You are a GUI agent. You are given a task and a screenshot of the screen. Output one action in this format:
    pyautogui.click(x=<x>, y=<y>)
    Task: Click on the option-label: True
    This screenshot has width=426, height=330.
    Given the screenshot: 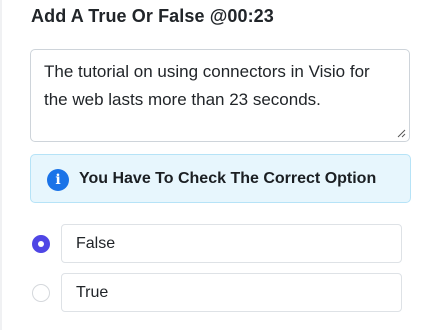 What is the action you would take?
    pyautogui.click(x=92, y=292)
    